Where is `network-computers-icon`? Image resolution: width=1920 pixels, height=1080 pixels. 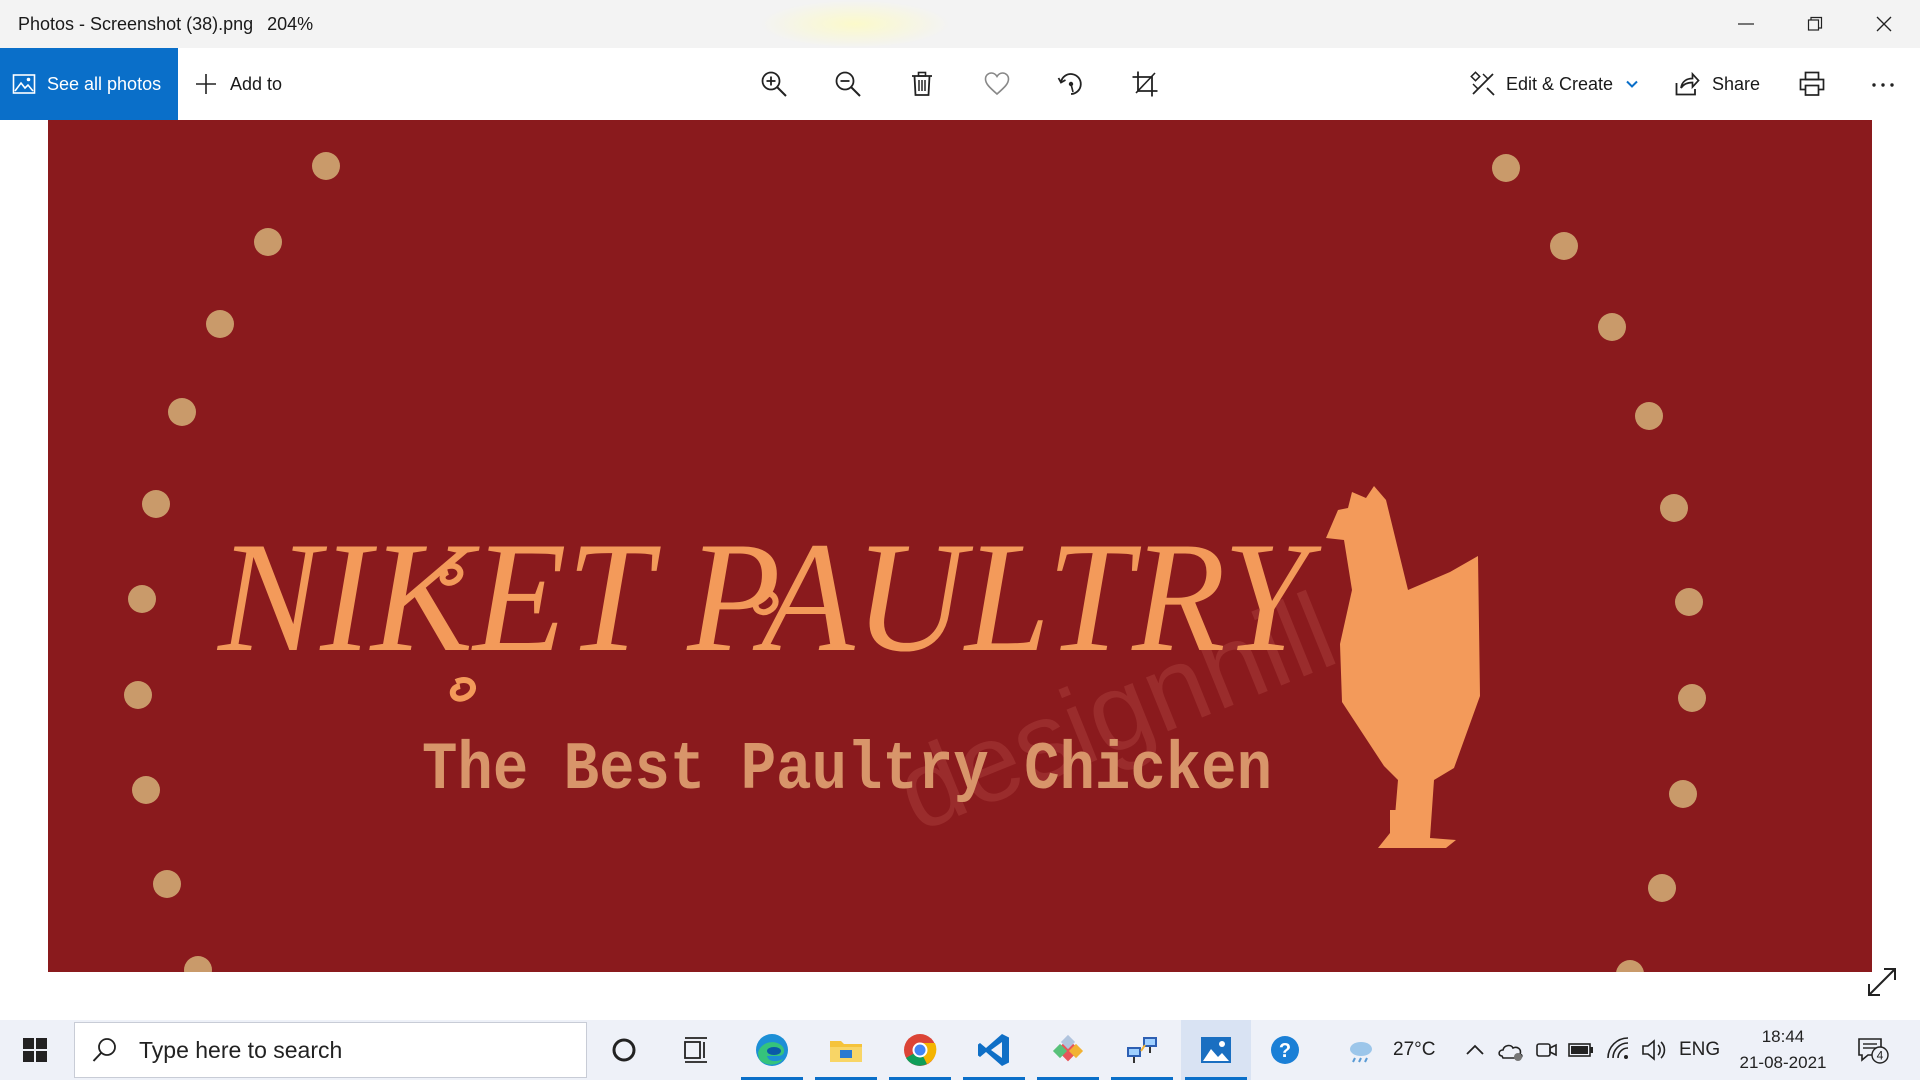
network-computers-icon is located at coordinates (1142, 1050).